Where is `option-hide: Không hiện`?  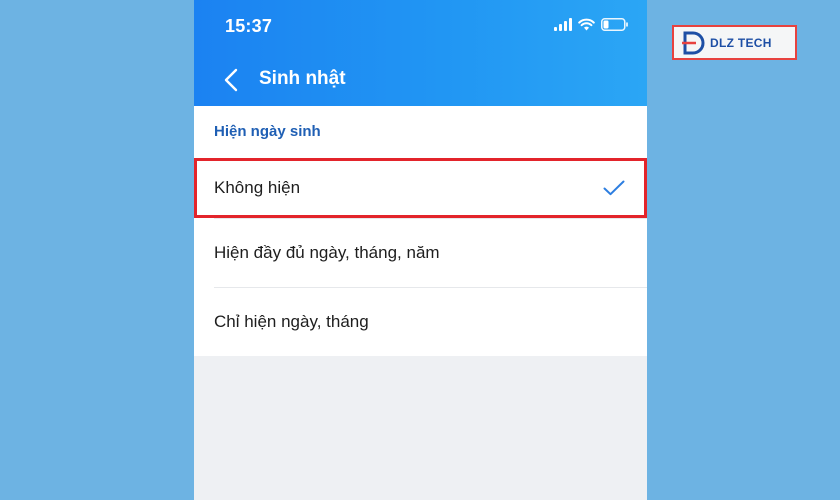 option-hide: Không hiện is located at coordinates (420, 188).